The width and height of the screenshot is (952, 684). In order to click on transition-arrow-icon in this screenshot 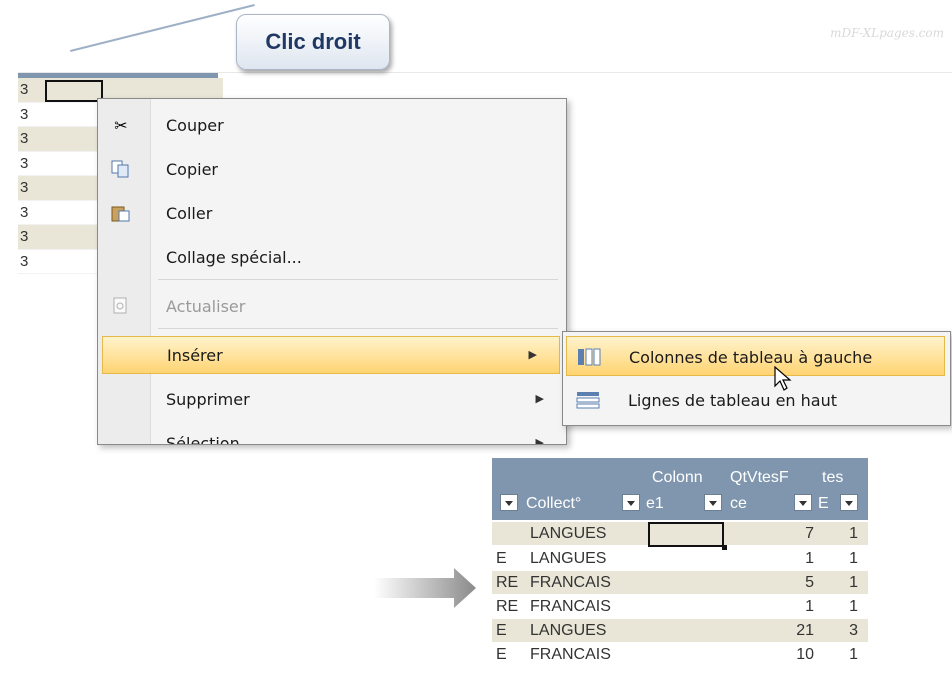, I will do `click(425, 588)`.